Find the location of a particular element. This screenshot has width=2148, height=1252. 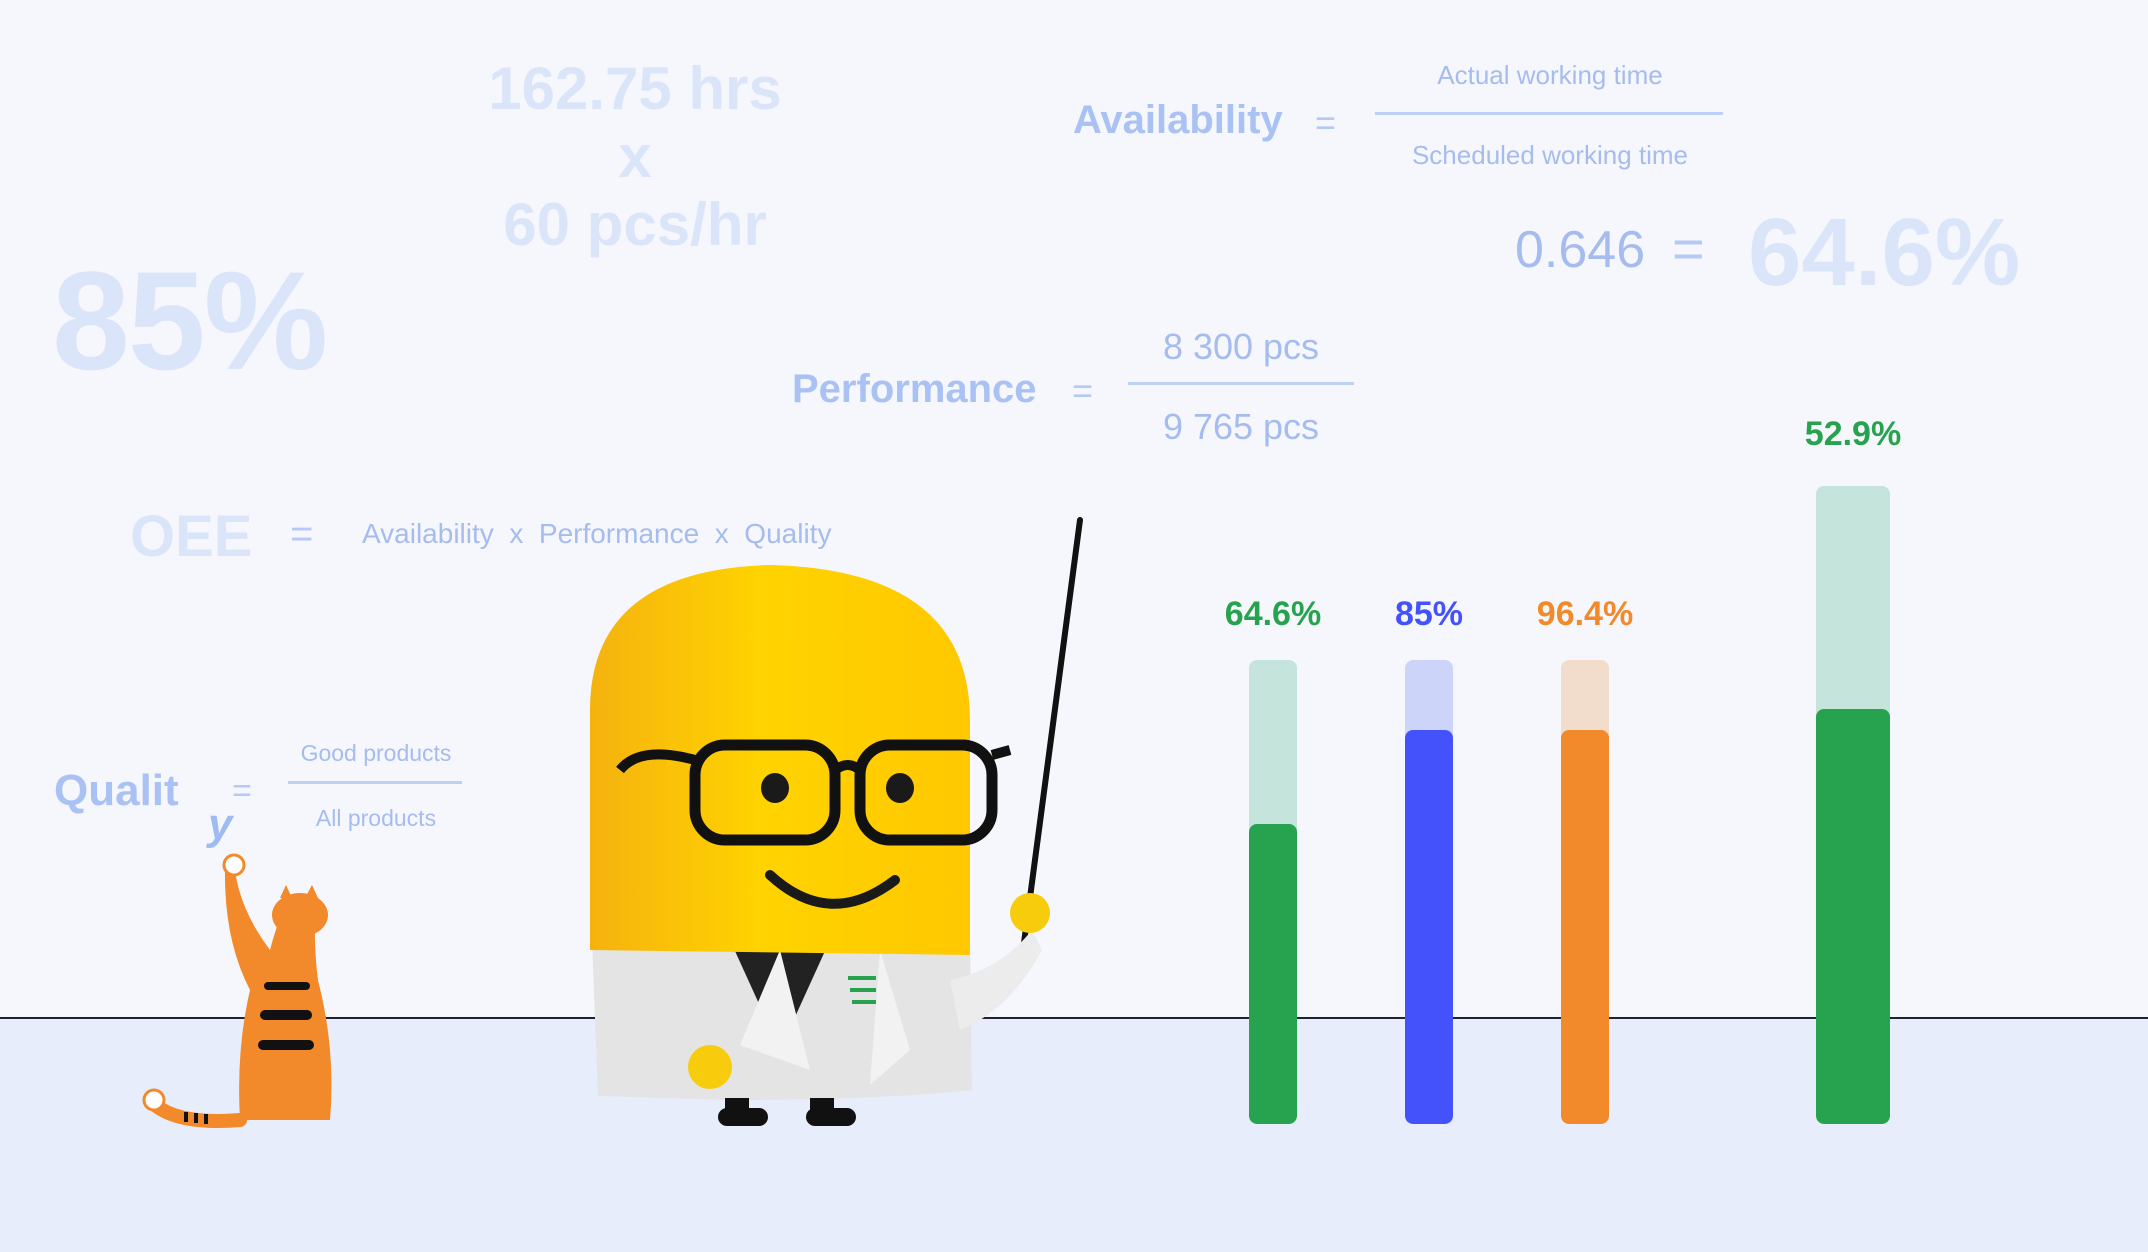

availability-fraction-rule is located at coordinates (1549, 113).